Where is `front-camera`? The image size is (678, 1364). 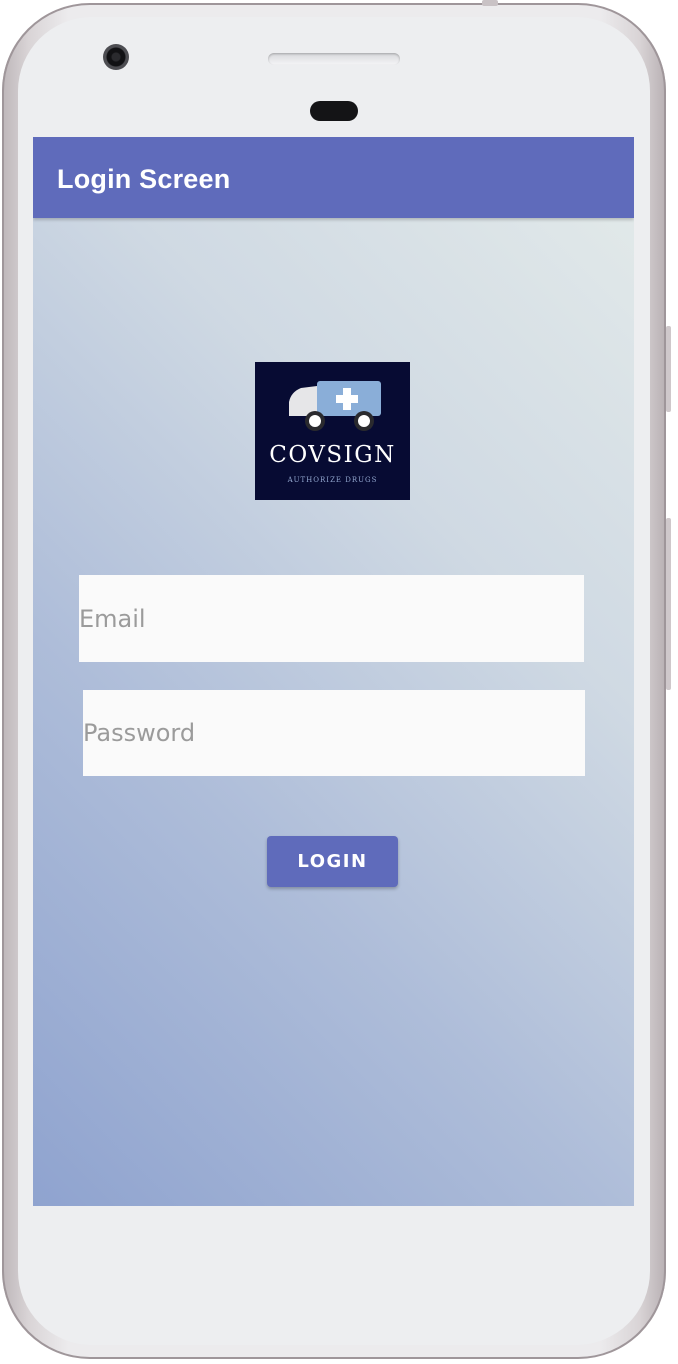 front-camera is located at coordinates (116, 57).